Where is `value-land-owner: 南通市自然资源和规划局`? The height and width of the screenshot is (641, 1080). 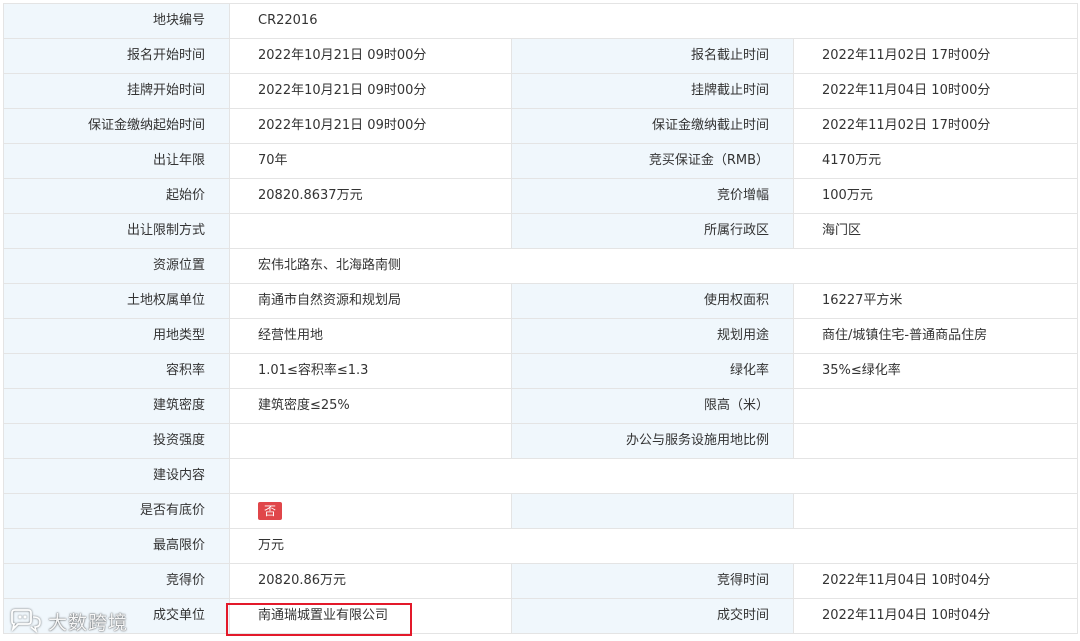
value-land-owner: 南通市自然资源和规划局 is located at coordinates (370, 301).